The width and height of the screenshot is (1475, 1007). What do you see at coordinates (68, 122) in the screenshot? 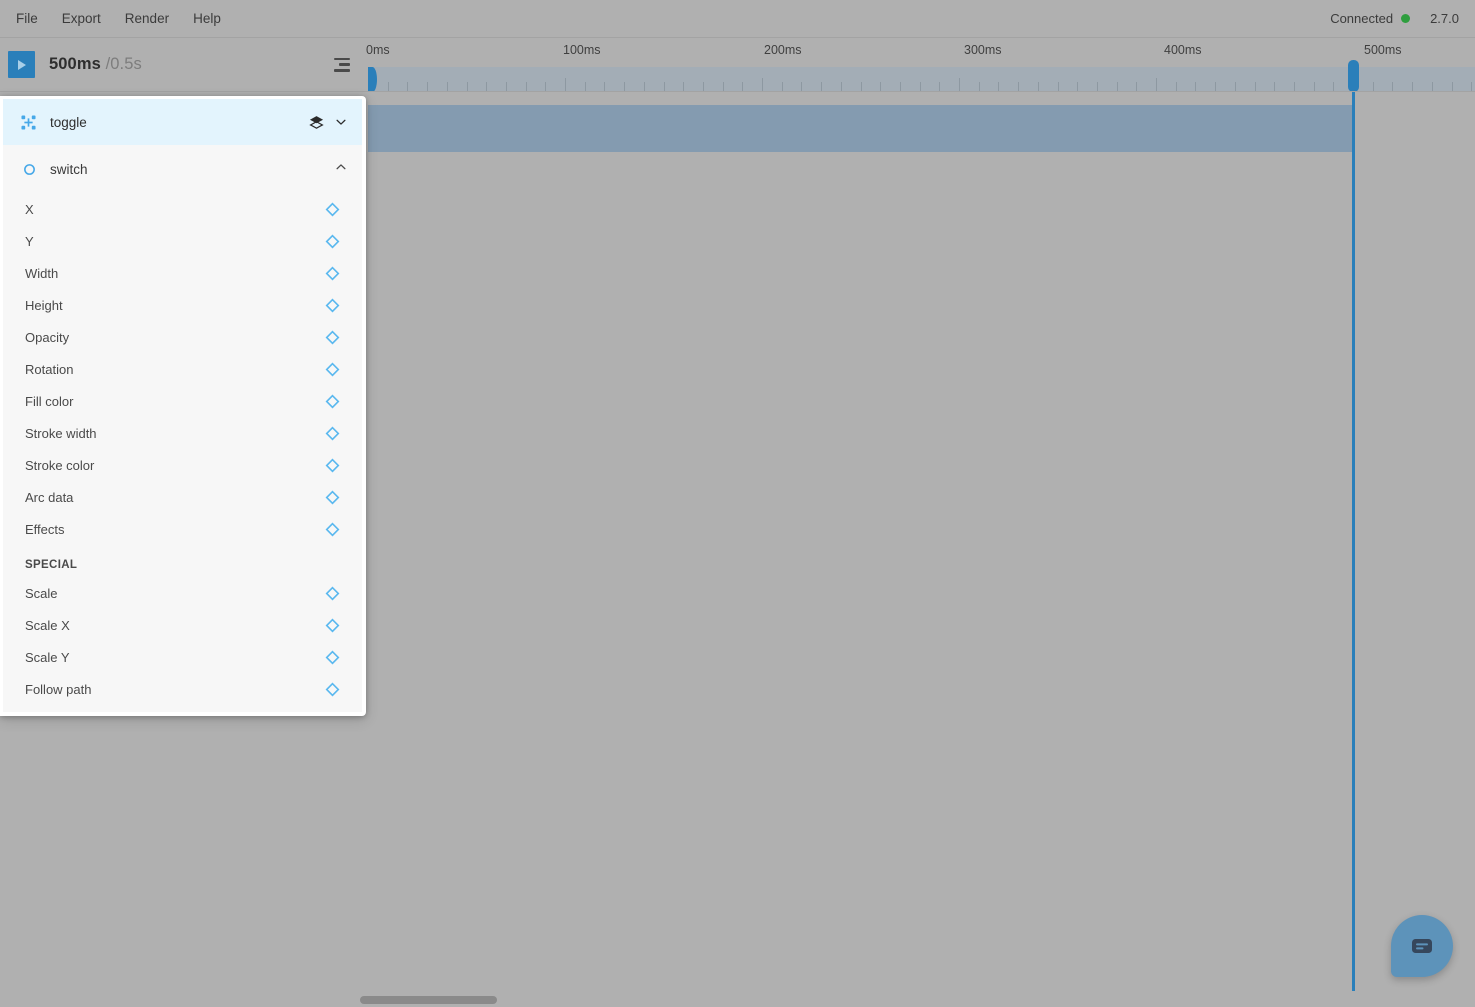
I see `selected-object-name: toggle` at bounding box center [68, 122].